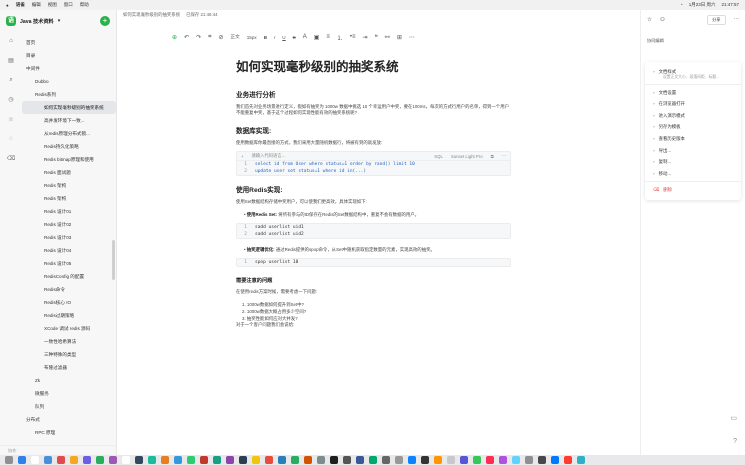 This screenshot has width=745, height=465. Describe the element at coordinates (36, 5) in the screenshot. I see `menu-edit: 编辑` at that location.